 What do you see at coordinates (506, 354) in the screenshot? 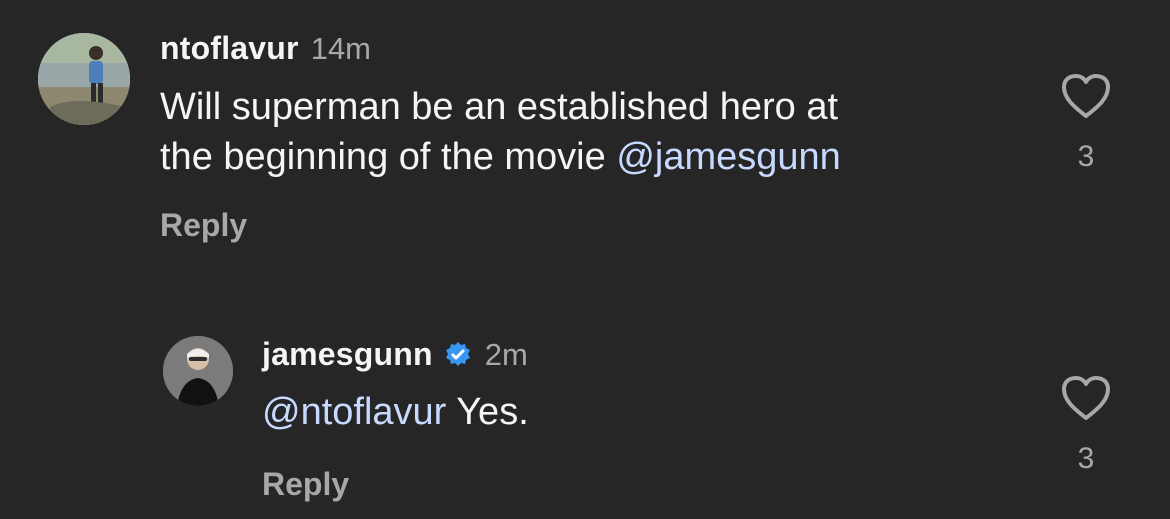
I see `comment-time: 2m` at bounding box center [506, 354].